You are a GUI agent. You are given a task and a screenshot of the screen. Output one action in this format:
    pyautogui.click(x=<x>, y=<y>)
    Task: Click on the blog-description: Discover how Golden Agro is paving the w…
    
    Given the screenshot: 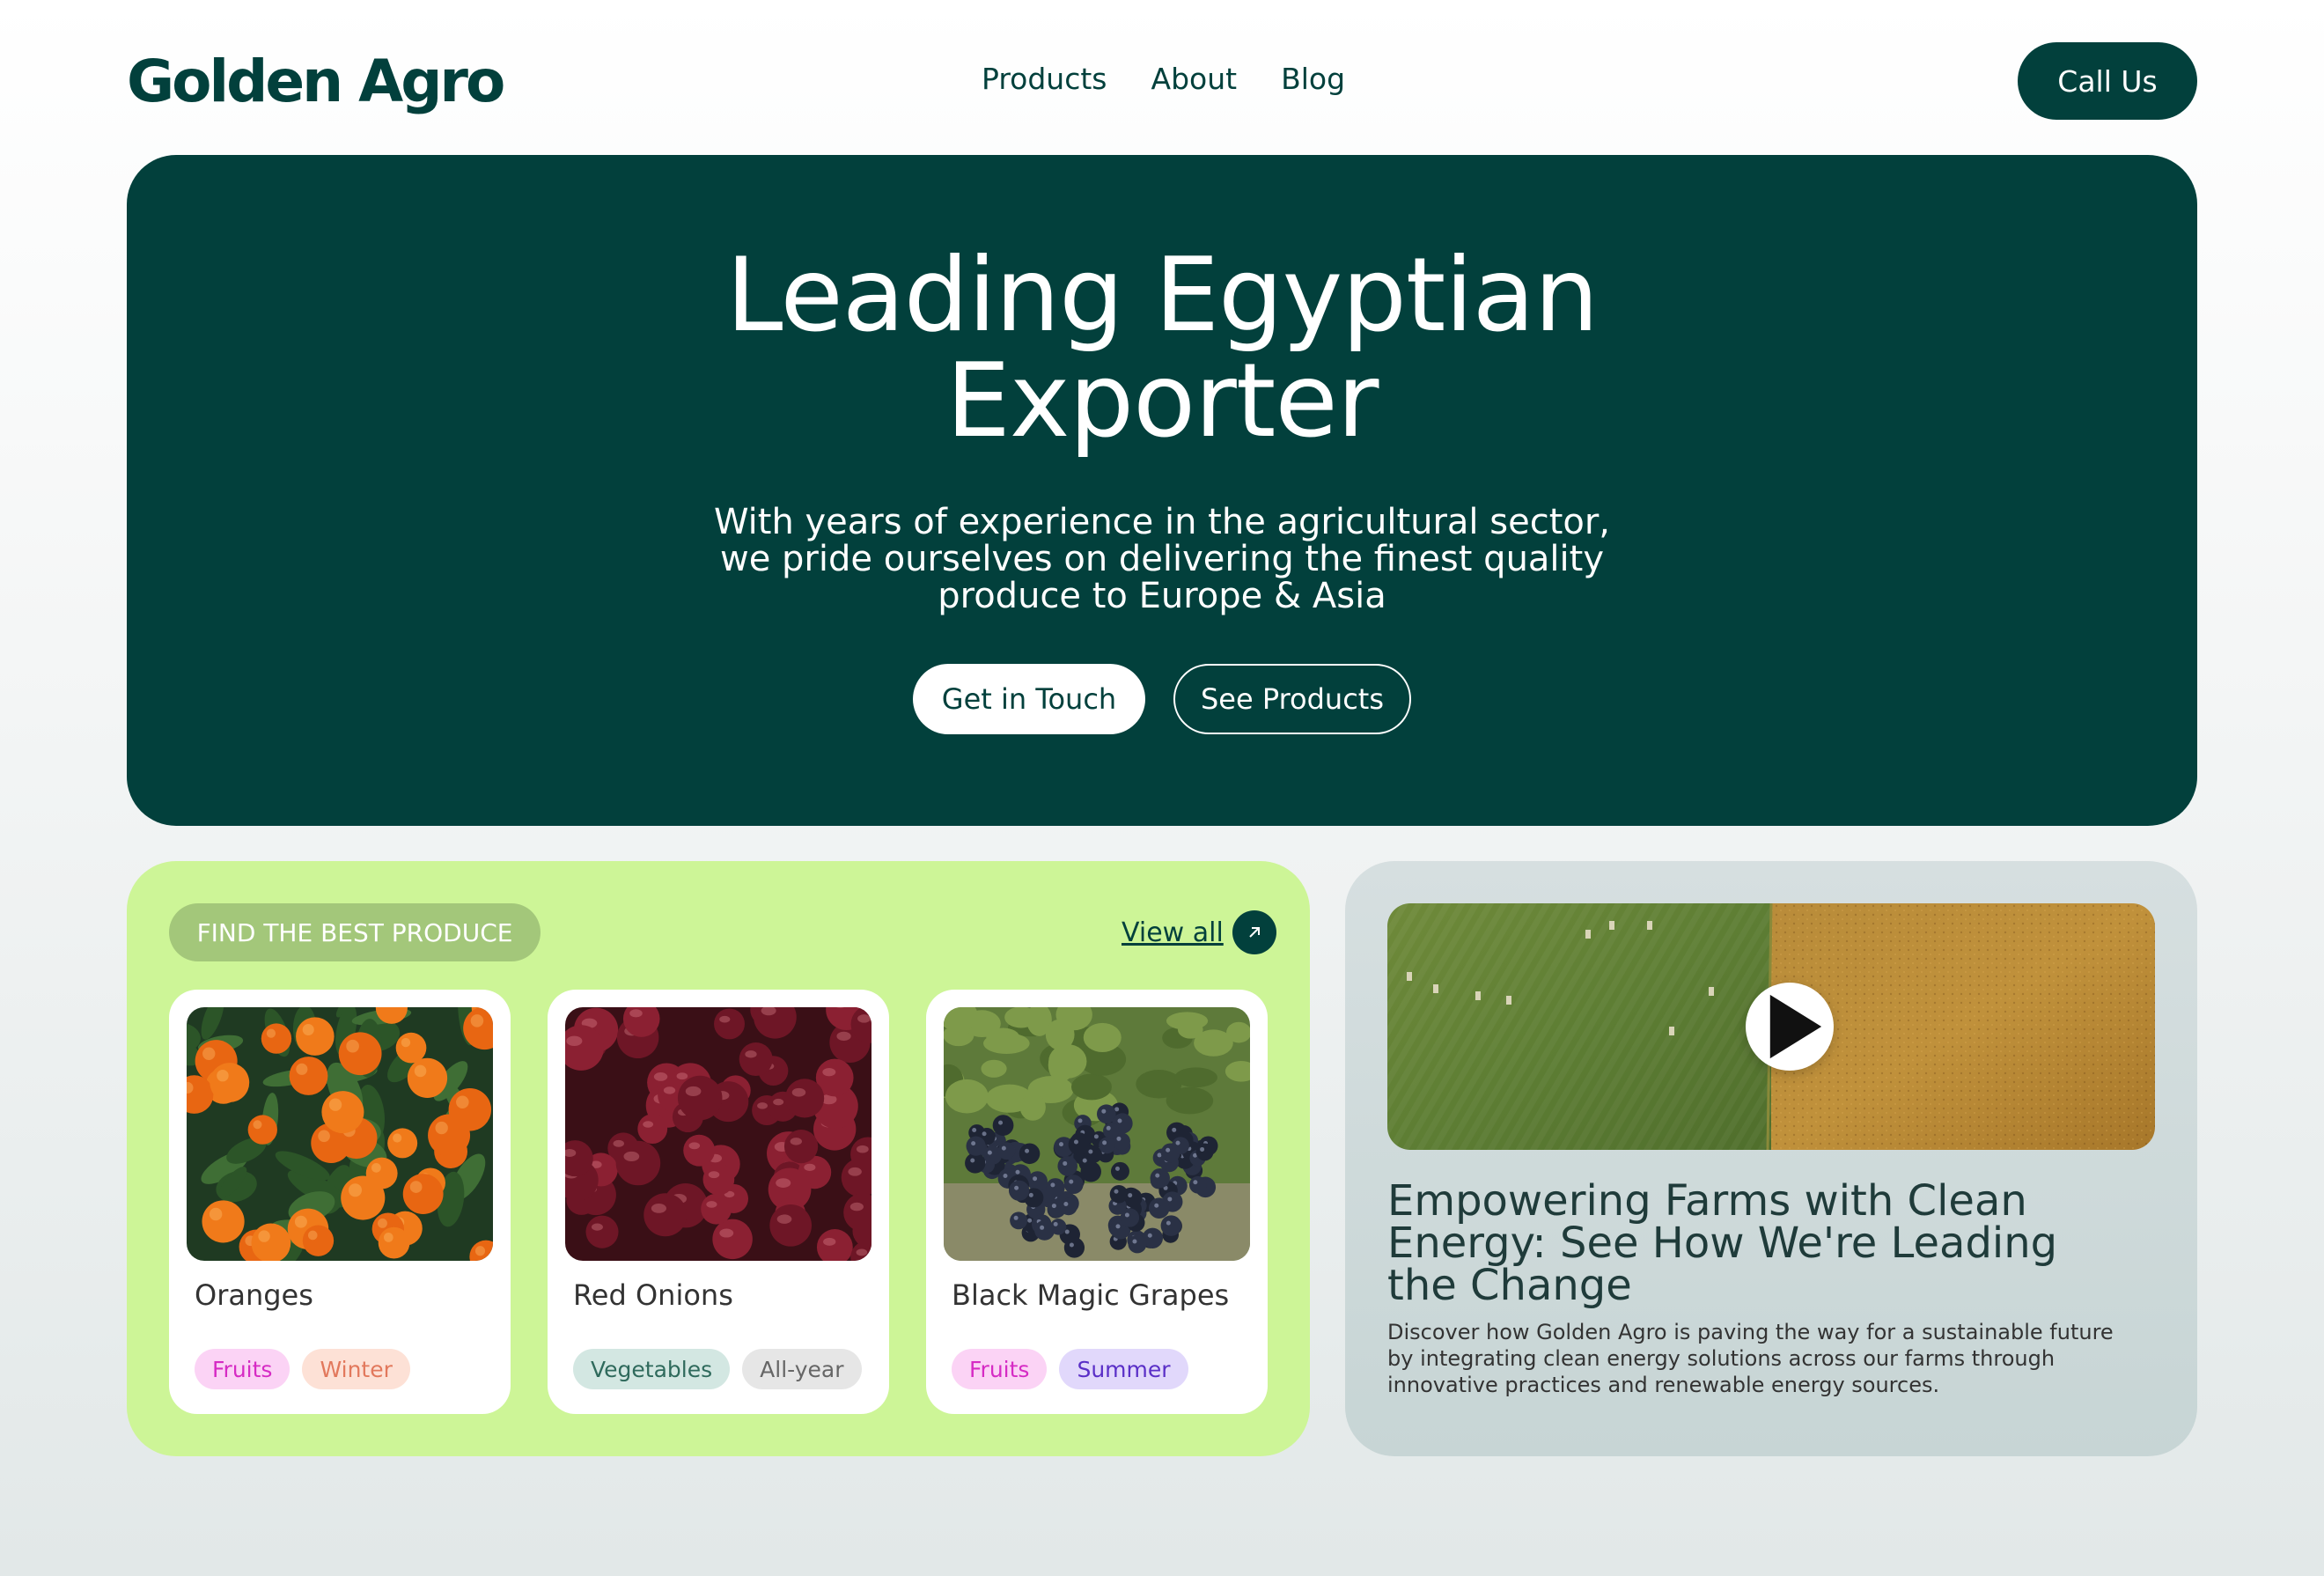 What is the action you would take?
    pyautogui.click(x=1750, y=1358)
    